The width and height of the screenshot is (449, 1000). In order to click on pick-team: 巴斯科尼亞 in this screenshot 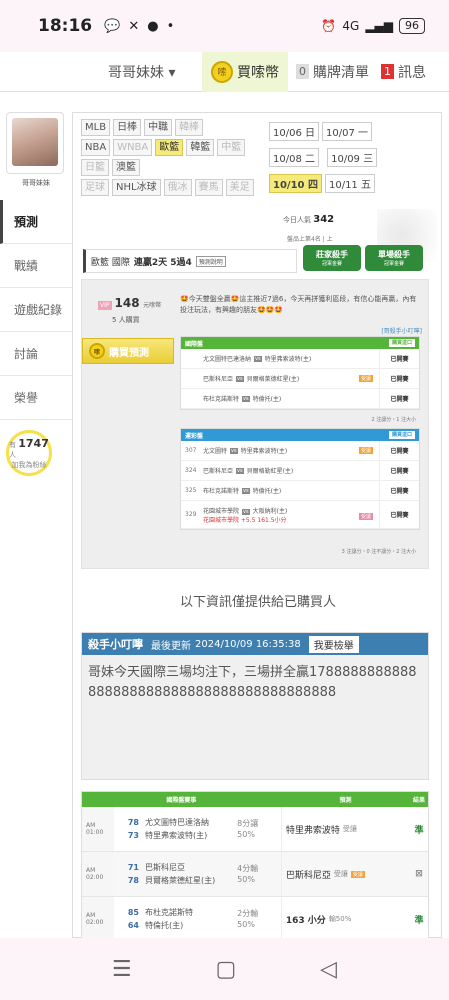, I will do `click(308, 875)`.